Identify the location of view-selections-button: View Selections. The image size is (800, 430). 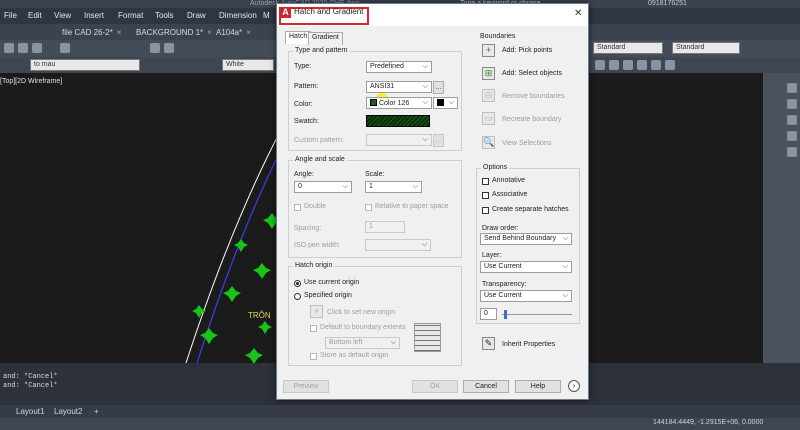
(526, 143).